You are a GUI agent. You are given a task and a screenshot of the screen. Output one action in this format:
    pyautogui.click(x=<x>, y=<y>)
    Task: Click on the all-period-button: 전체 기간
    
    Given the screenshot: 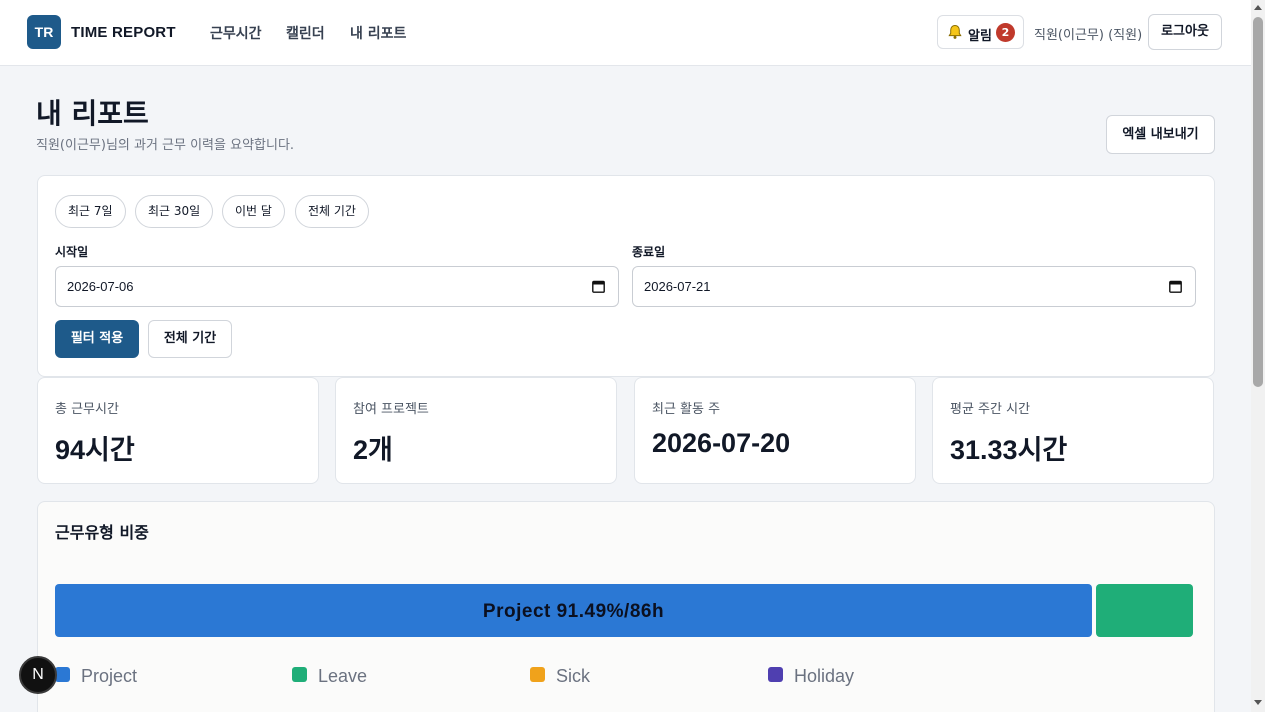 What is the action you would take?
    pyautogui.click(x=190, y=339)
    